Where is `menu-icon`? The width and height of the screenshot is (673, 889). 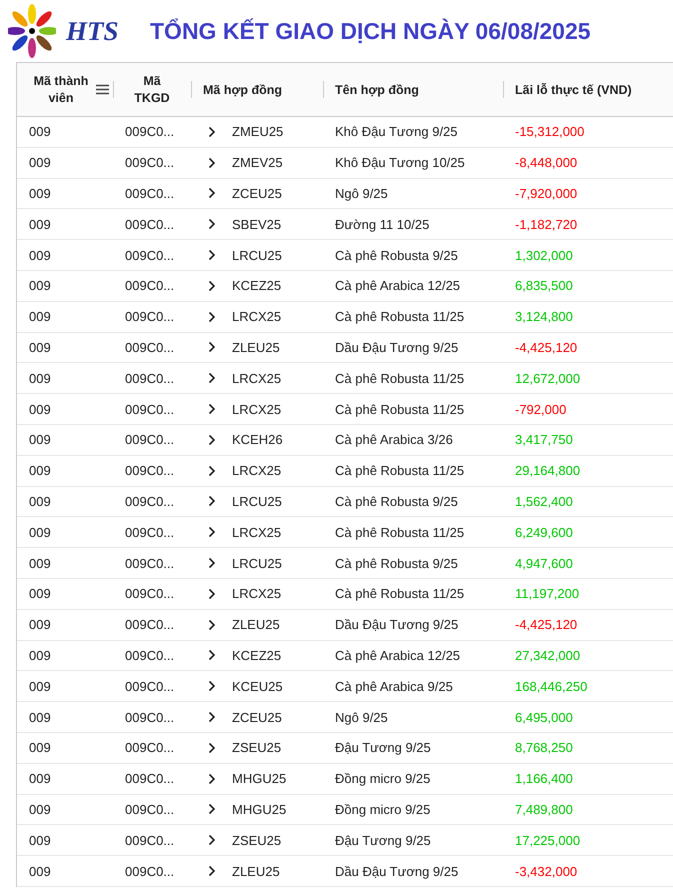
menu-icon is located at coordinates (102, 89).